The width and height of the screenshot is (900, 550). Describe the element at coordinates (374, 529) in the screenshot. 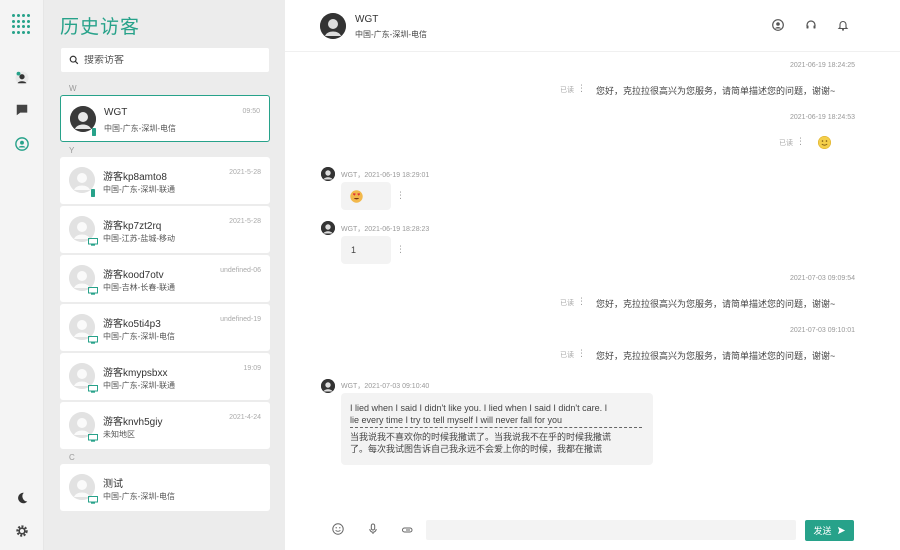

I see `microphone-icon` at that location.